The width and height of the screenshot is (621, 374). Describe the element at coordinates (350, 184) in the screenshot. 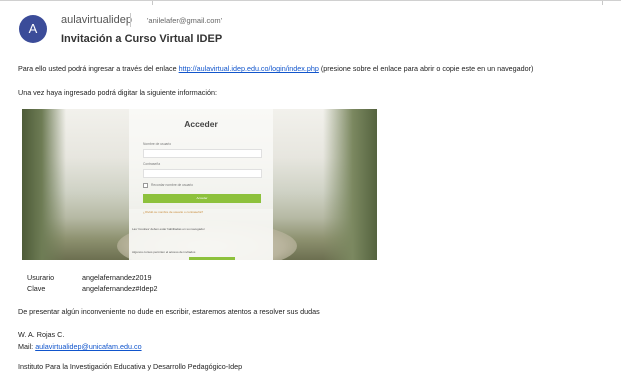

I see `background-trees-right` at that location.